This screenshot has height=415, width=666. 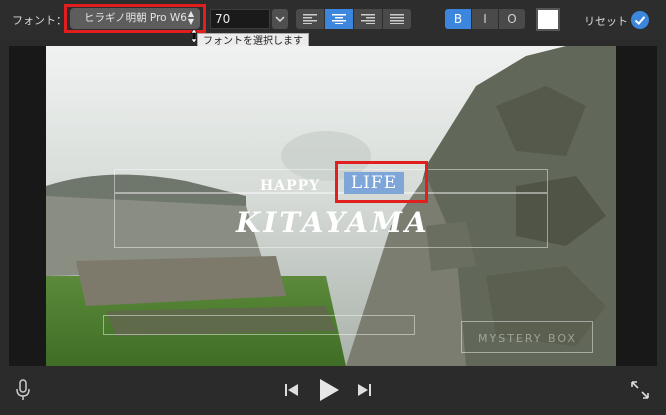 I want to click on font-size-value: 70, so click(x=223, y=19).